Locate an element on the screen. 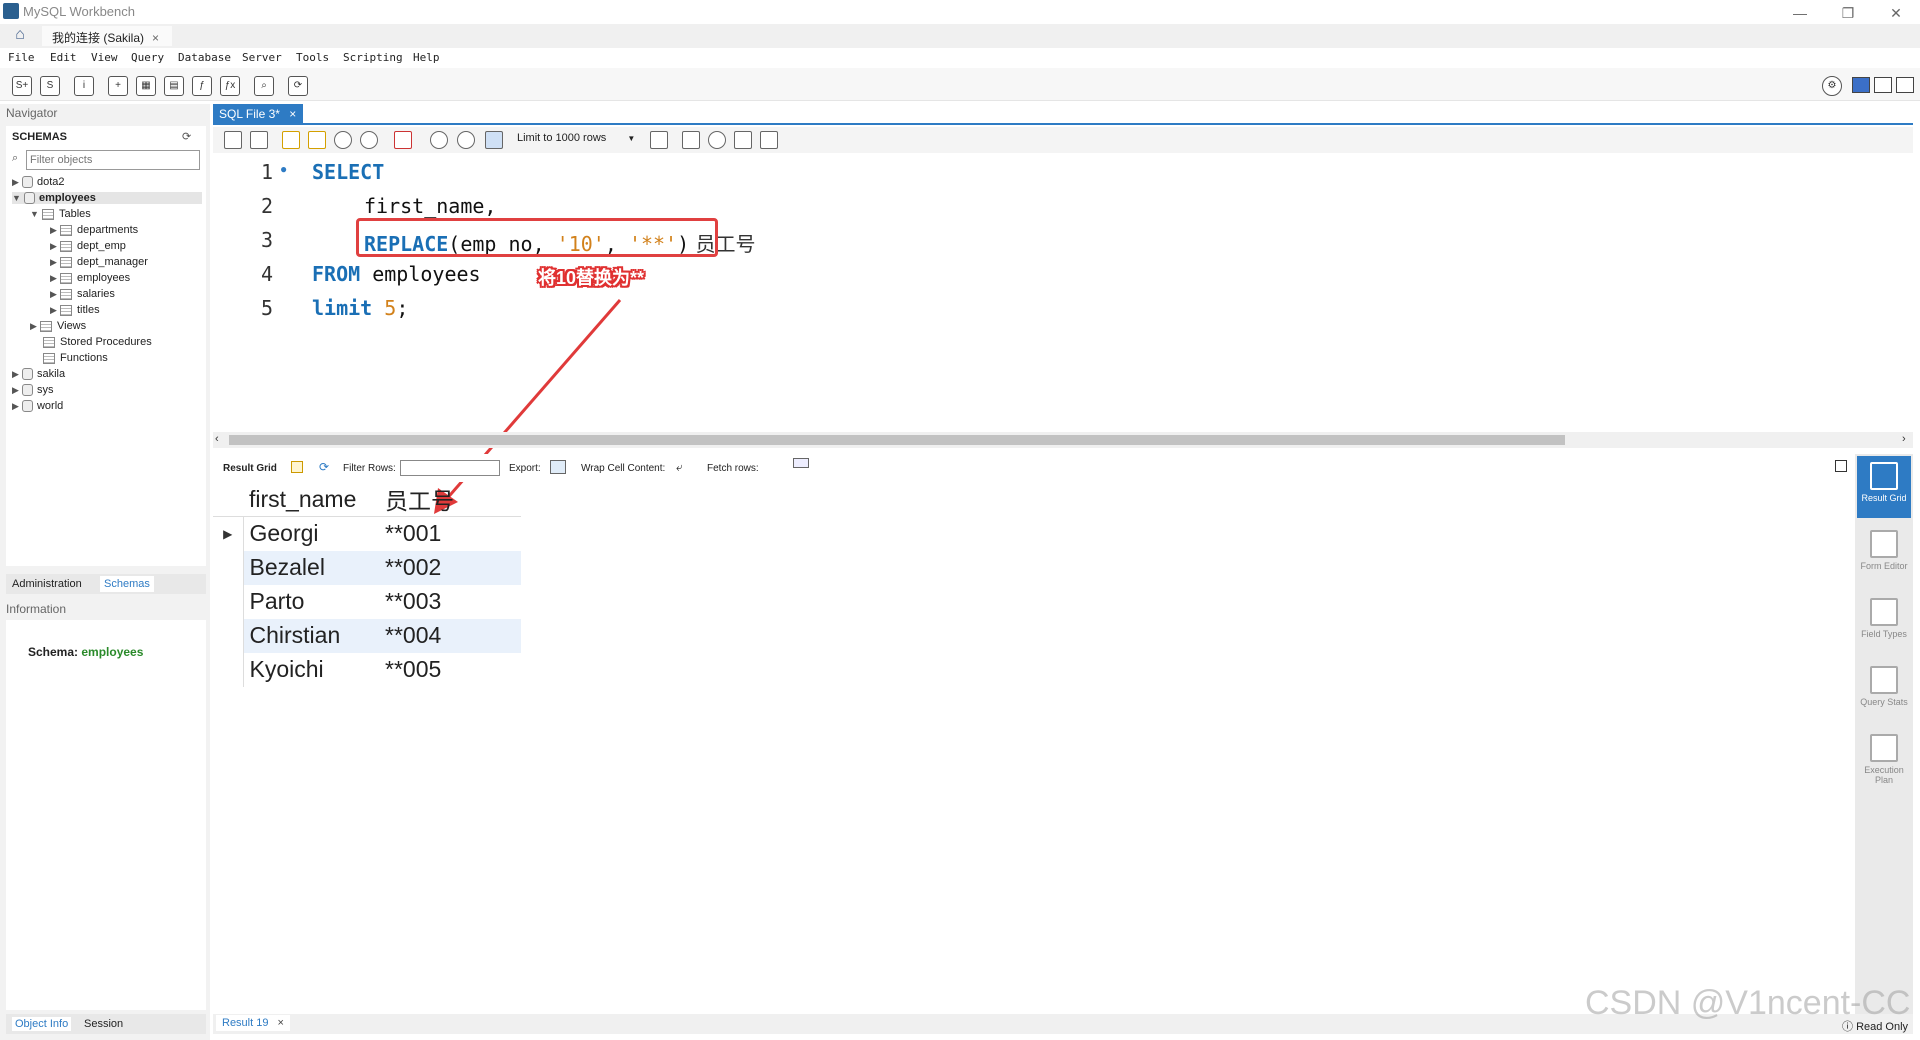  rollback-icon is located at coordinates (466, 140).